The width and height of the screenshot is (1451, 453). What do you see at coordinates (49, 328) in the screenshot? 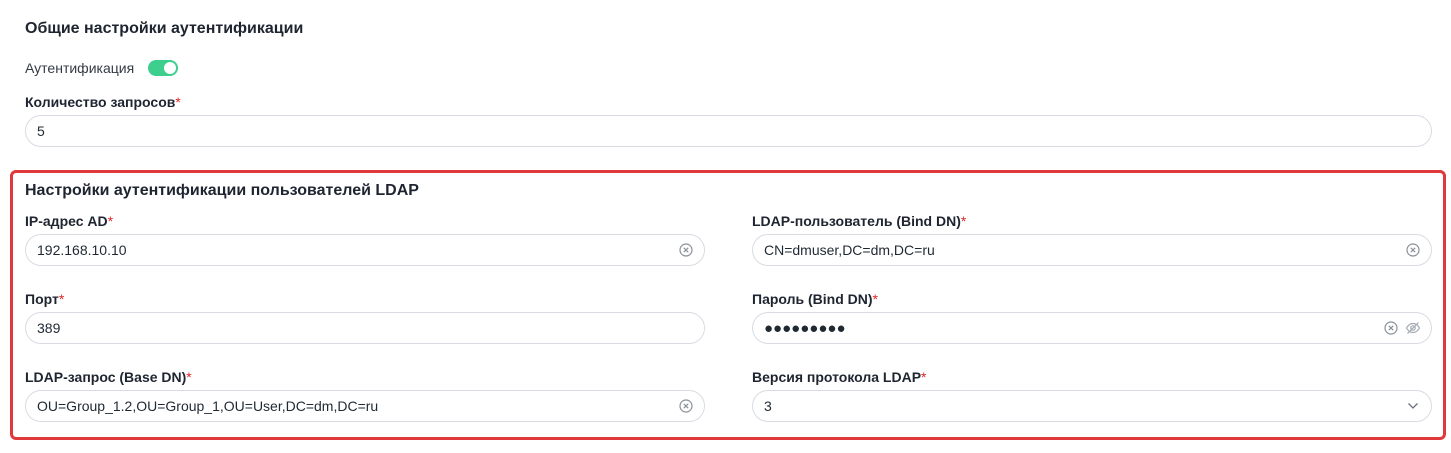
I see `port-value: 389` at bounding box center [49, 328].